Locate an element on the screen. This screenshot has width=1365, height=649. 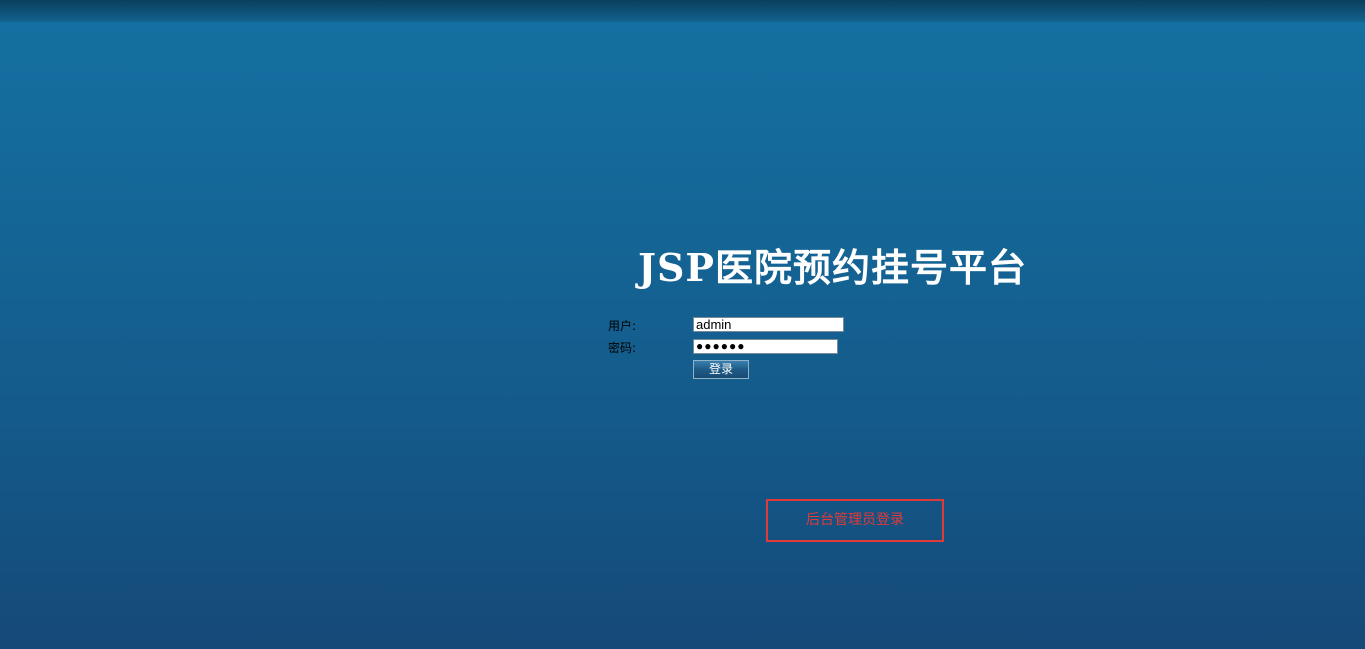
username-label: 用户: is located at coordinates (622, 326).